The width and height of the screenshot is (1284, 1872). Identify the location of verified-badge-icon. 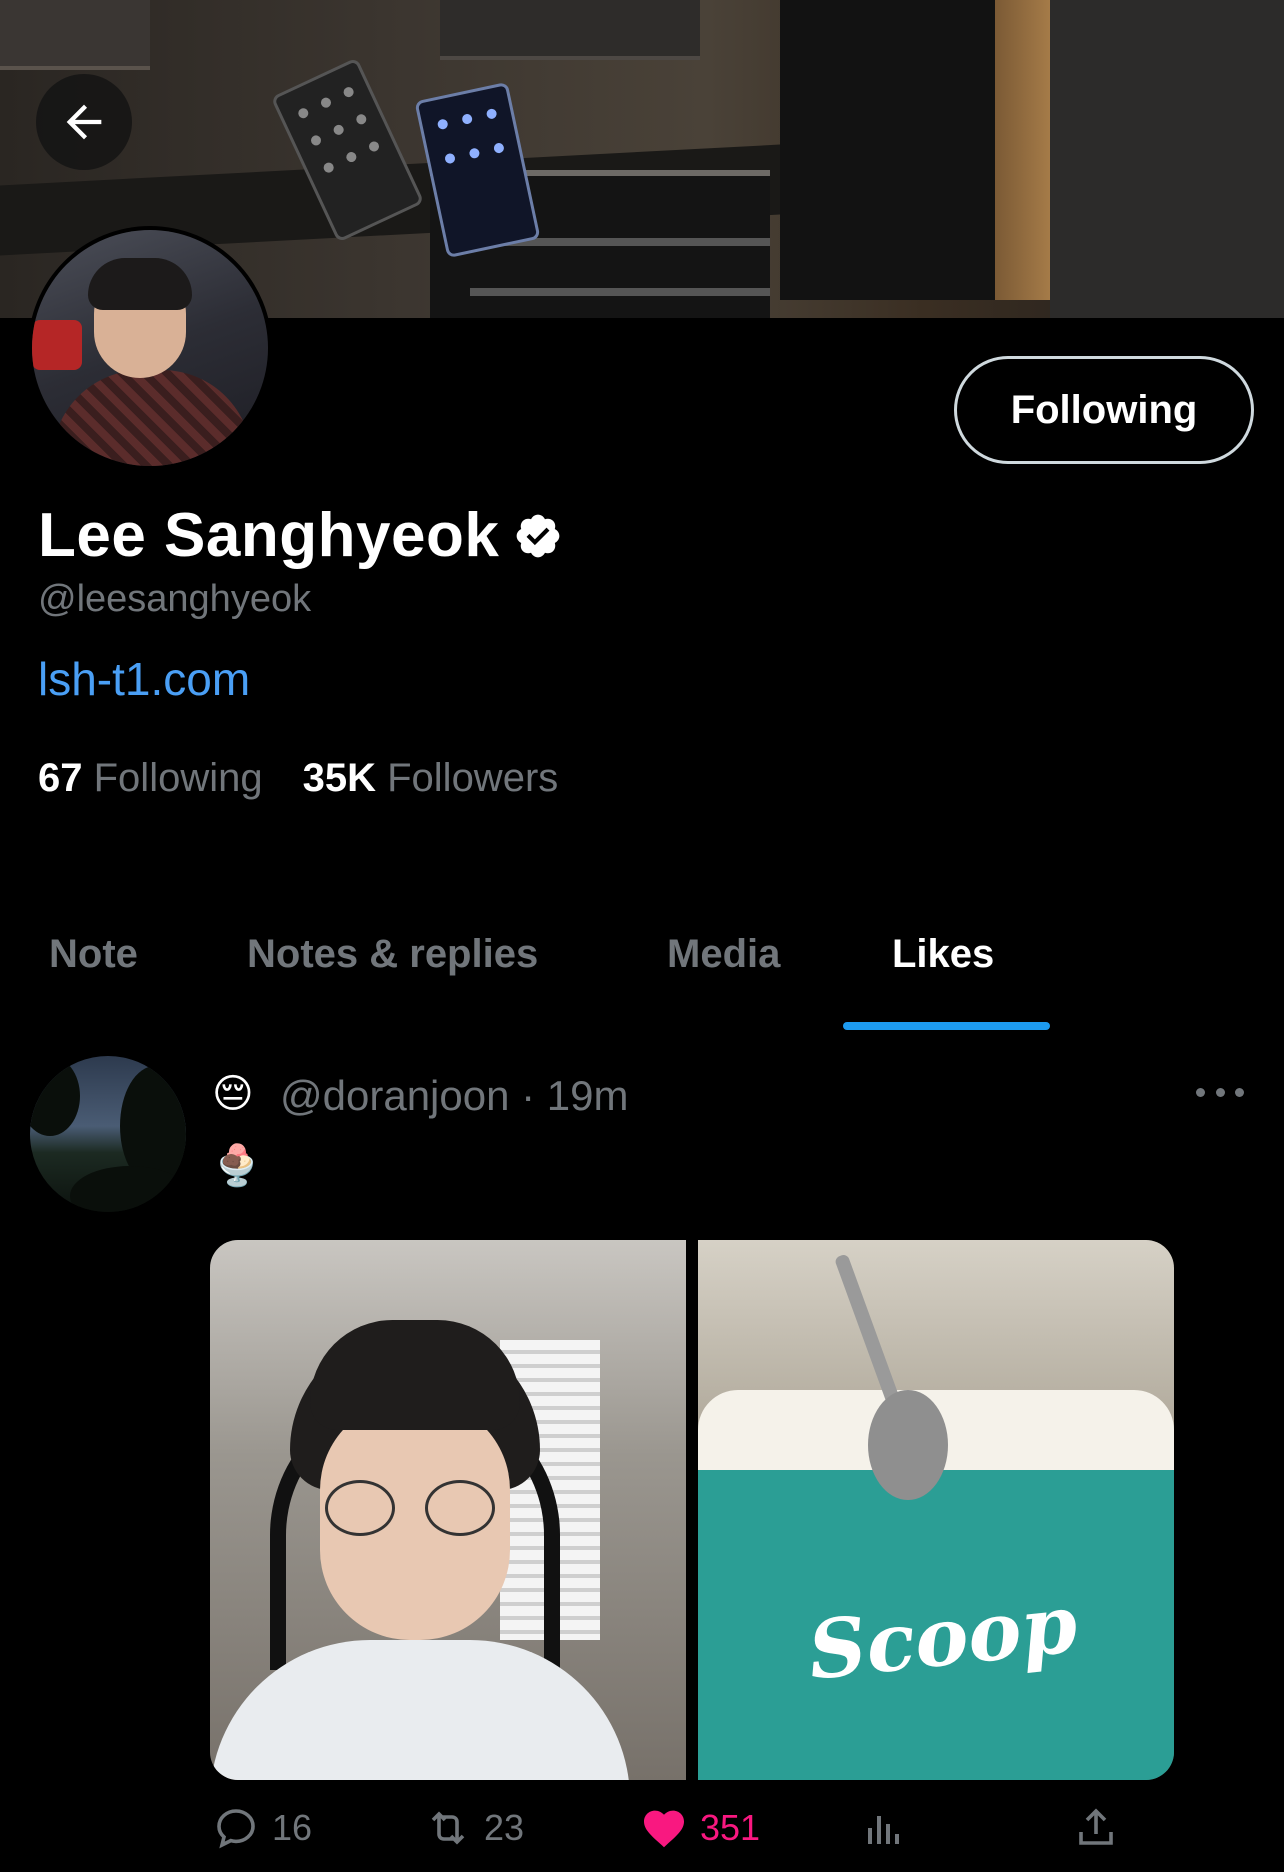
(538, 535).